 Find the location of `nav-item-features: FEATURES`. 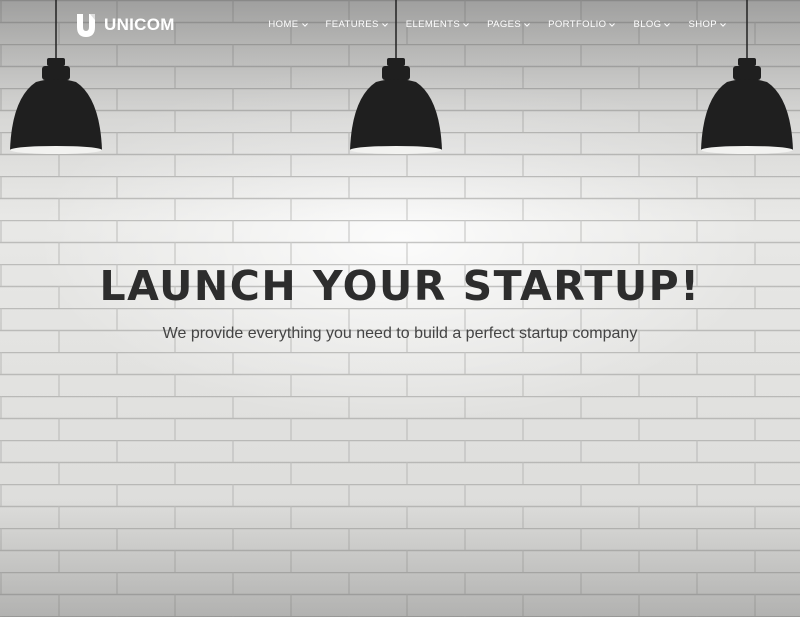

nav-item-features: FEATURES is located at coordinates (357, 24).